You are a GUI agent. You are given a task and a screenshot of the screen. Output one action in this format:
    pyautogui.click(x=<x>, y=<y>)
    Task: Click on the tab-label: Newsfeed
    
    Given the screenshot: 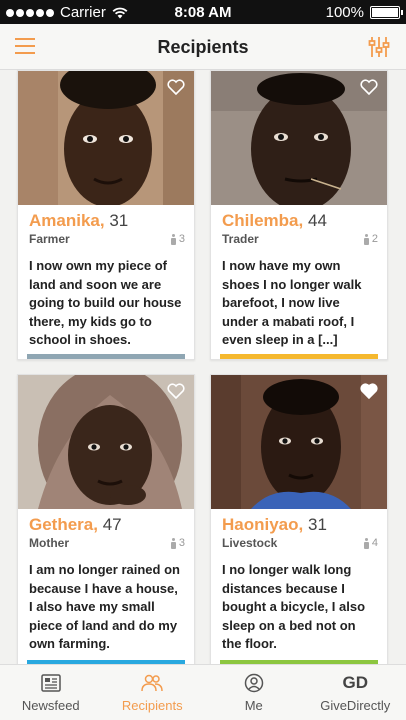 What is the action you would take?
    pyautogui.click(x=50, y=705)
    